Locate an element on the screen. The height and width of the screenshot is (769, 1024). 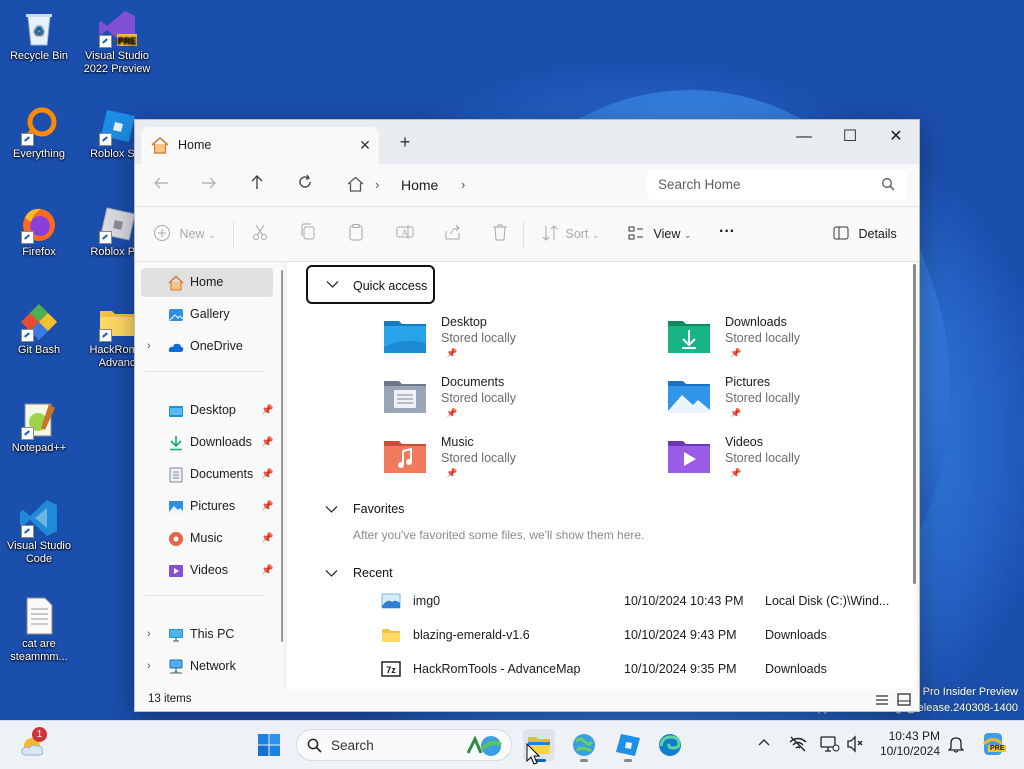
navigation-bar: › Home › Search Home is located at coordinates (527, 185).